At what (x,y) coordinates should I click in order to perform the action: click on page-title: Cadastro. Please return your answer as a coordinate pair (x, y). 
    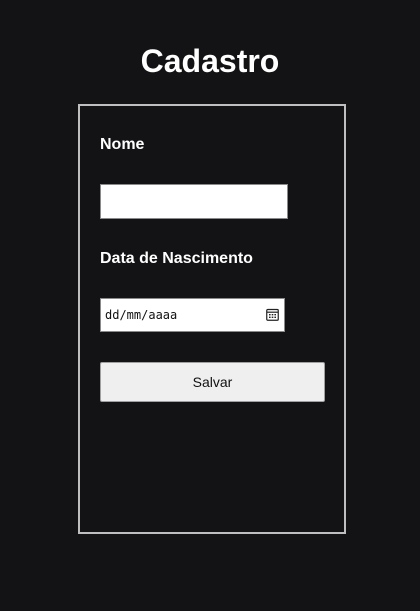
    Looking at the image, I should click on (210, 61).